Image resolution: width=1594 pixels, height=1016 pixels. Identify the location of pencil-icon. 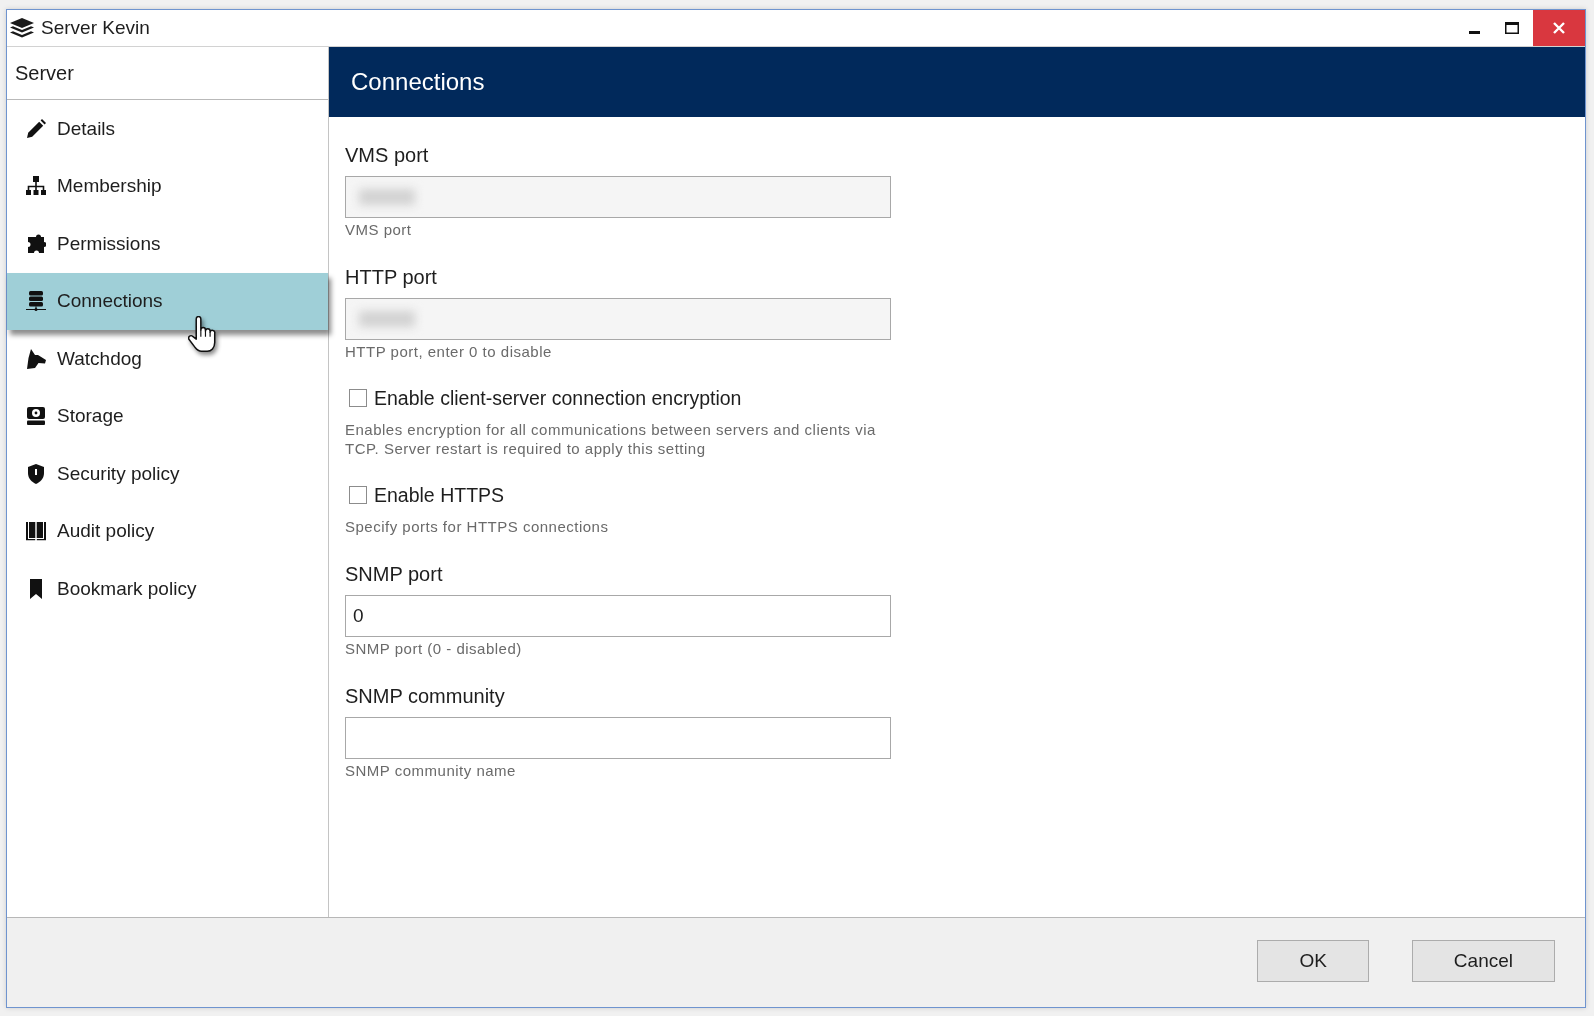
(36, 128).